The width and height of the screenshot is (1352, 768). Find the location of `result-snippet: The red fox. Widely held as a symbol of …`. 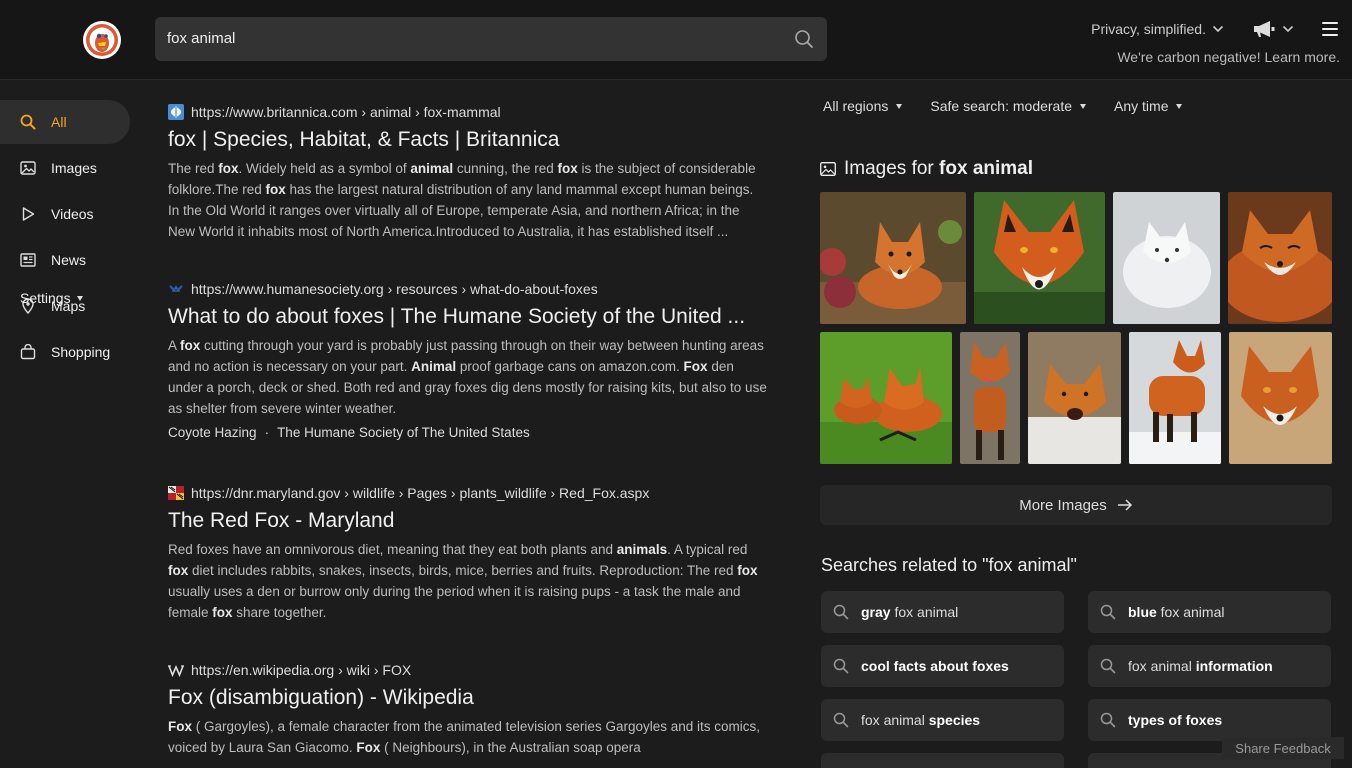

result-snippet: The red fox. Widely held as a symbol of … is located at coordinates (462, 200).